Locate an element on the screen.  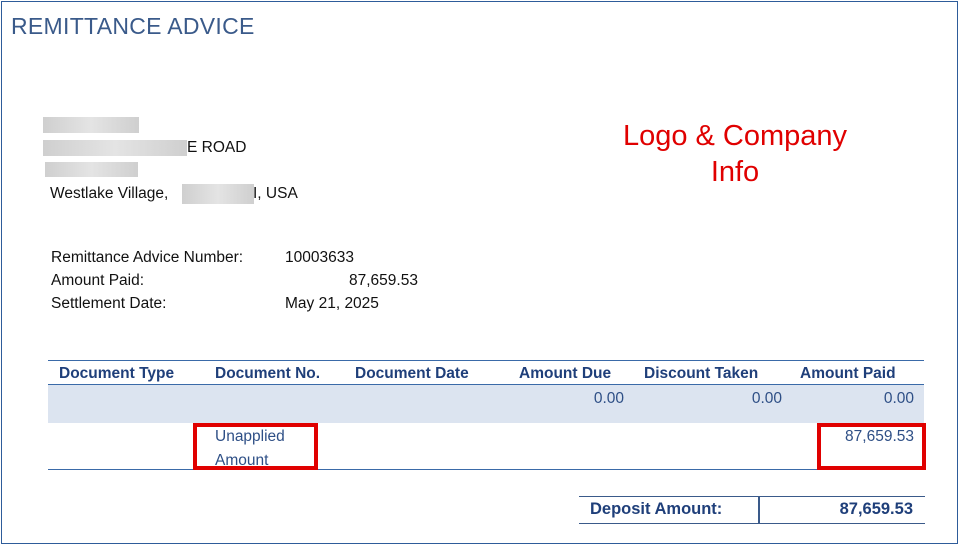
deposit-amount-label: Deposit Amount: is located at coordinates (656, 509).